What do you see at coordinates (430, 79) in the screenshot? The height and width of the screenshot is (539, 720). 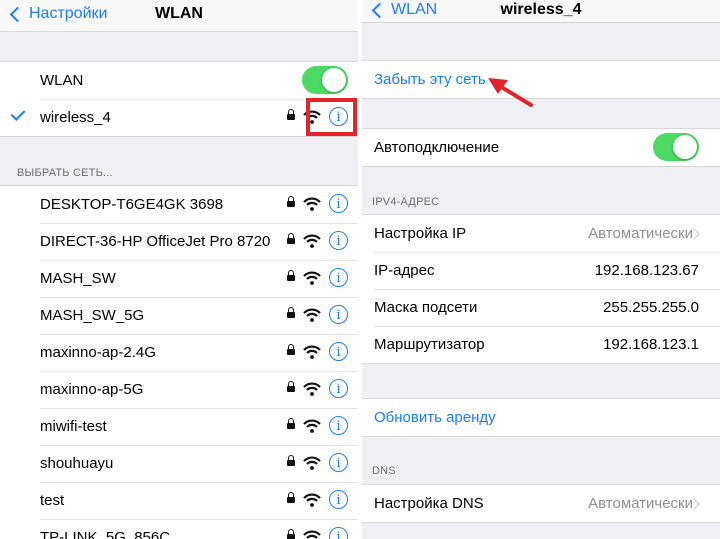 I see `forget-network-button: Забыть эту сеть` at bounding box center [430, 79].